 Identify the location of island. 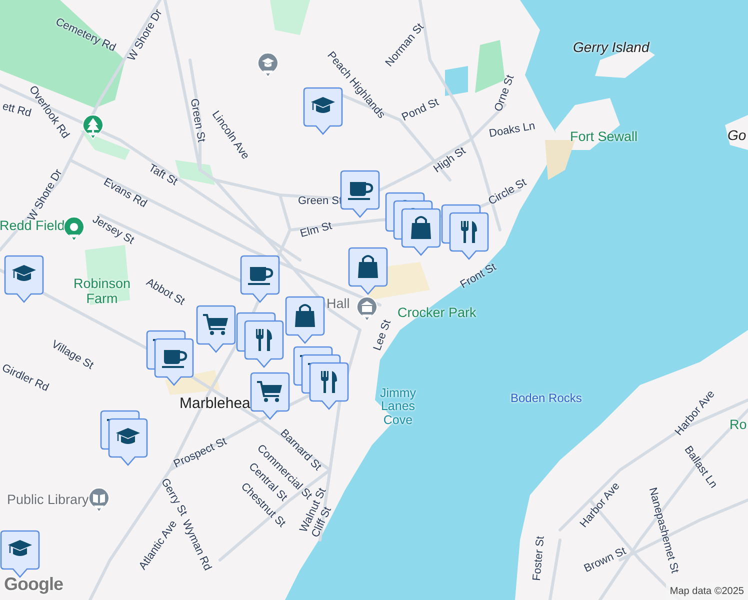
(736, 132).